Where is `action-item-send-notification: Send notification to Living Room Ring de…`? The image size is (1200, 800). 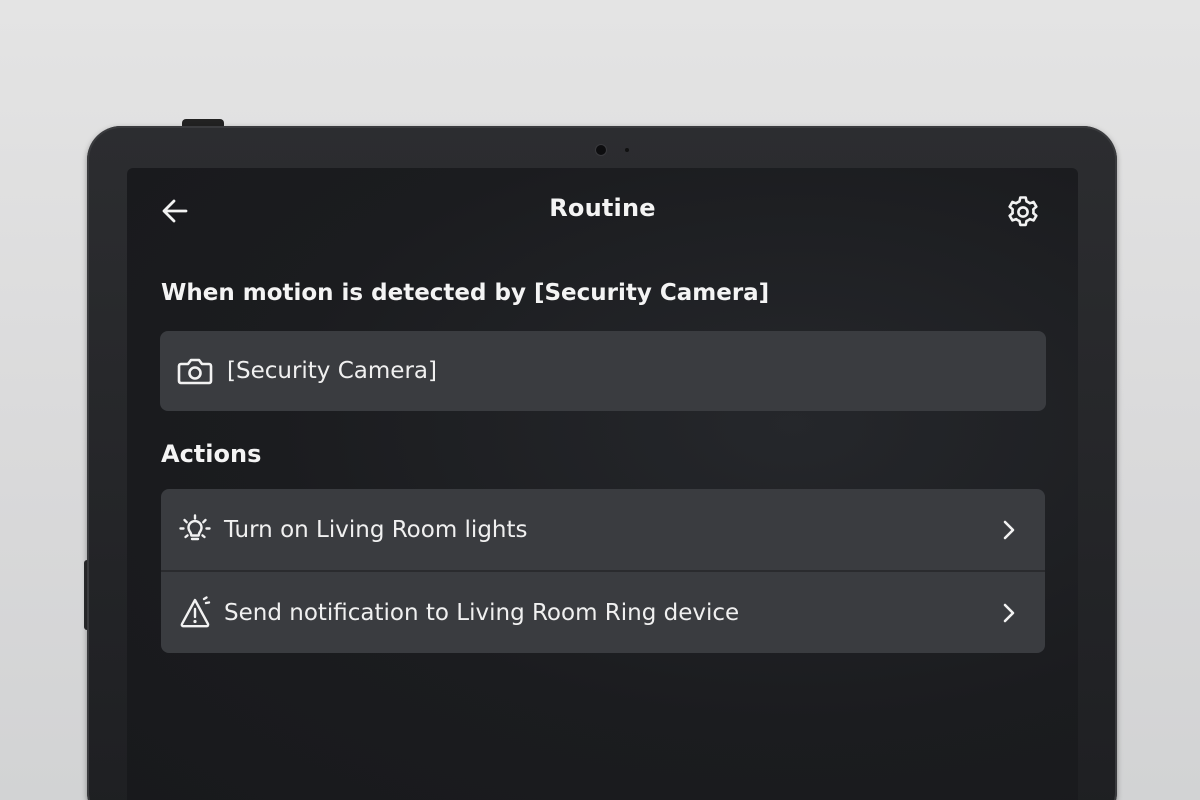 action-item-send-notification: Send notification to Living Room Ring de… is located at coordinates (603, 611).